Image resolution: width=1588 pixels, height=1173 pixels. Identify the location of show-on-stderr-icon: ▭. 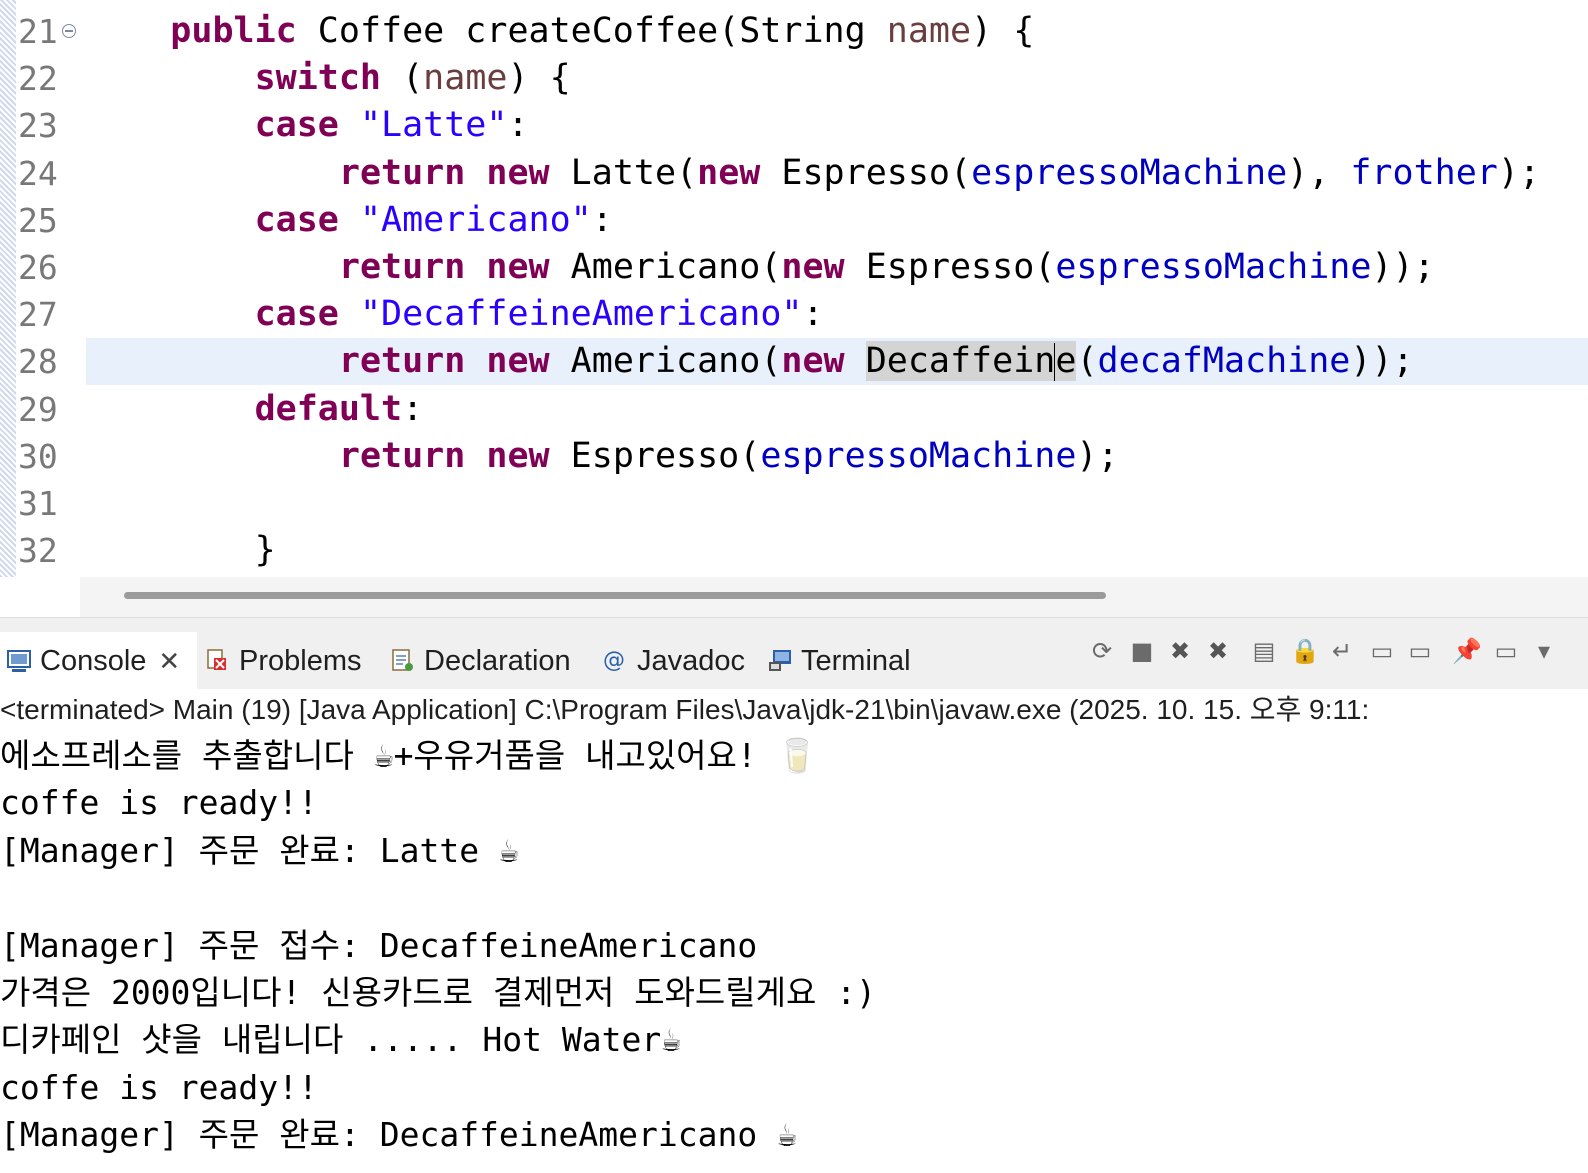
(1420, 651).